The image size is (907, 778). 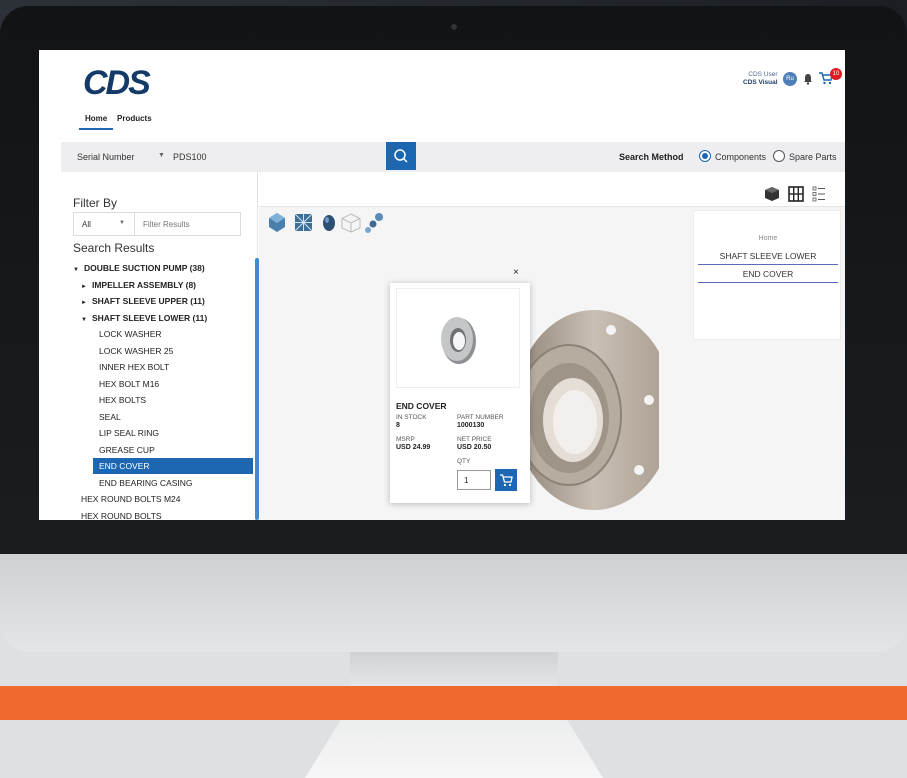 I want to click on in-stock-label: IN STOCK, so click(x=411, y=417).